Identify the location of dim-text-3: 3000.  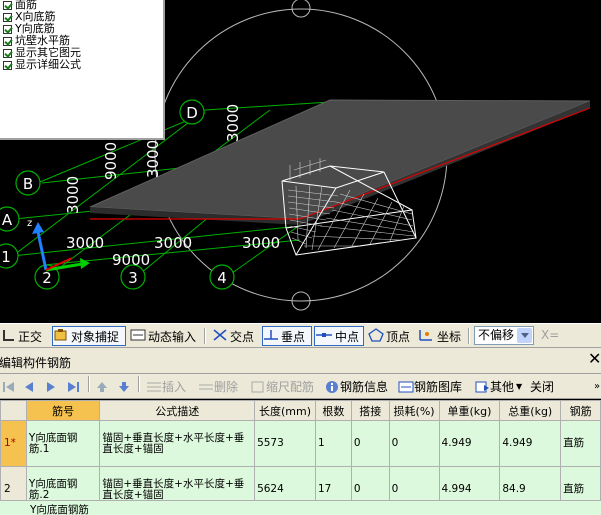
(261, 243).